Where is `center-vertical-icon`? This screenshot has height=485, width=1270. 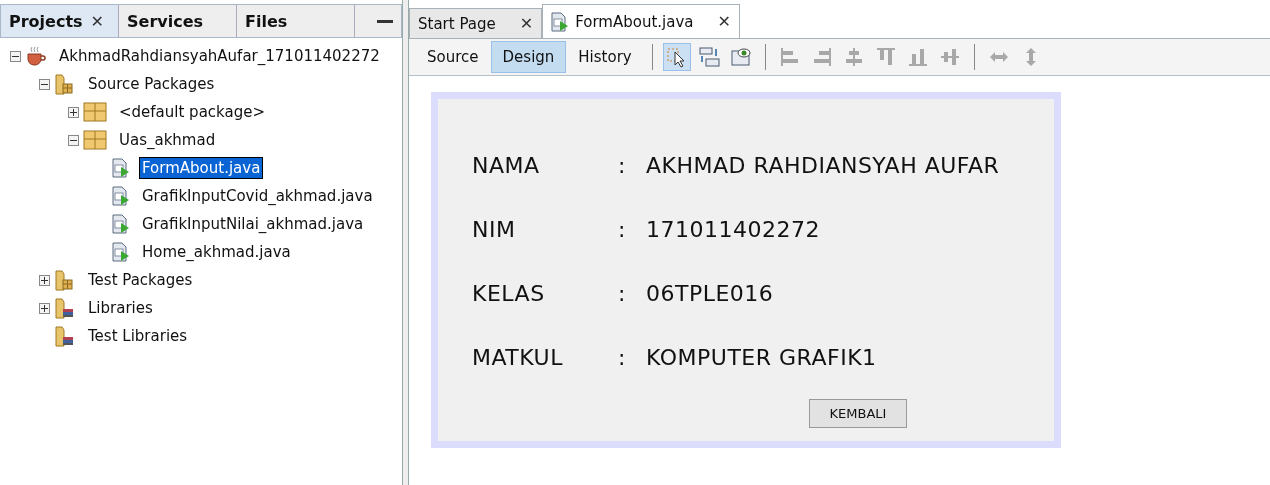 center-vertical-icon is located at coordinates (949, 57).